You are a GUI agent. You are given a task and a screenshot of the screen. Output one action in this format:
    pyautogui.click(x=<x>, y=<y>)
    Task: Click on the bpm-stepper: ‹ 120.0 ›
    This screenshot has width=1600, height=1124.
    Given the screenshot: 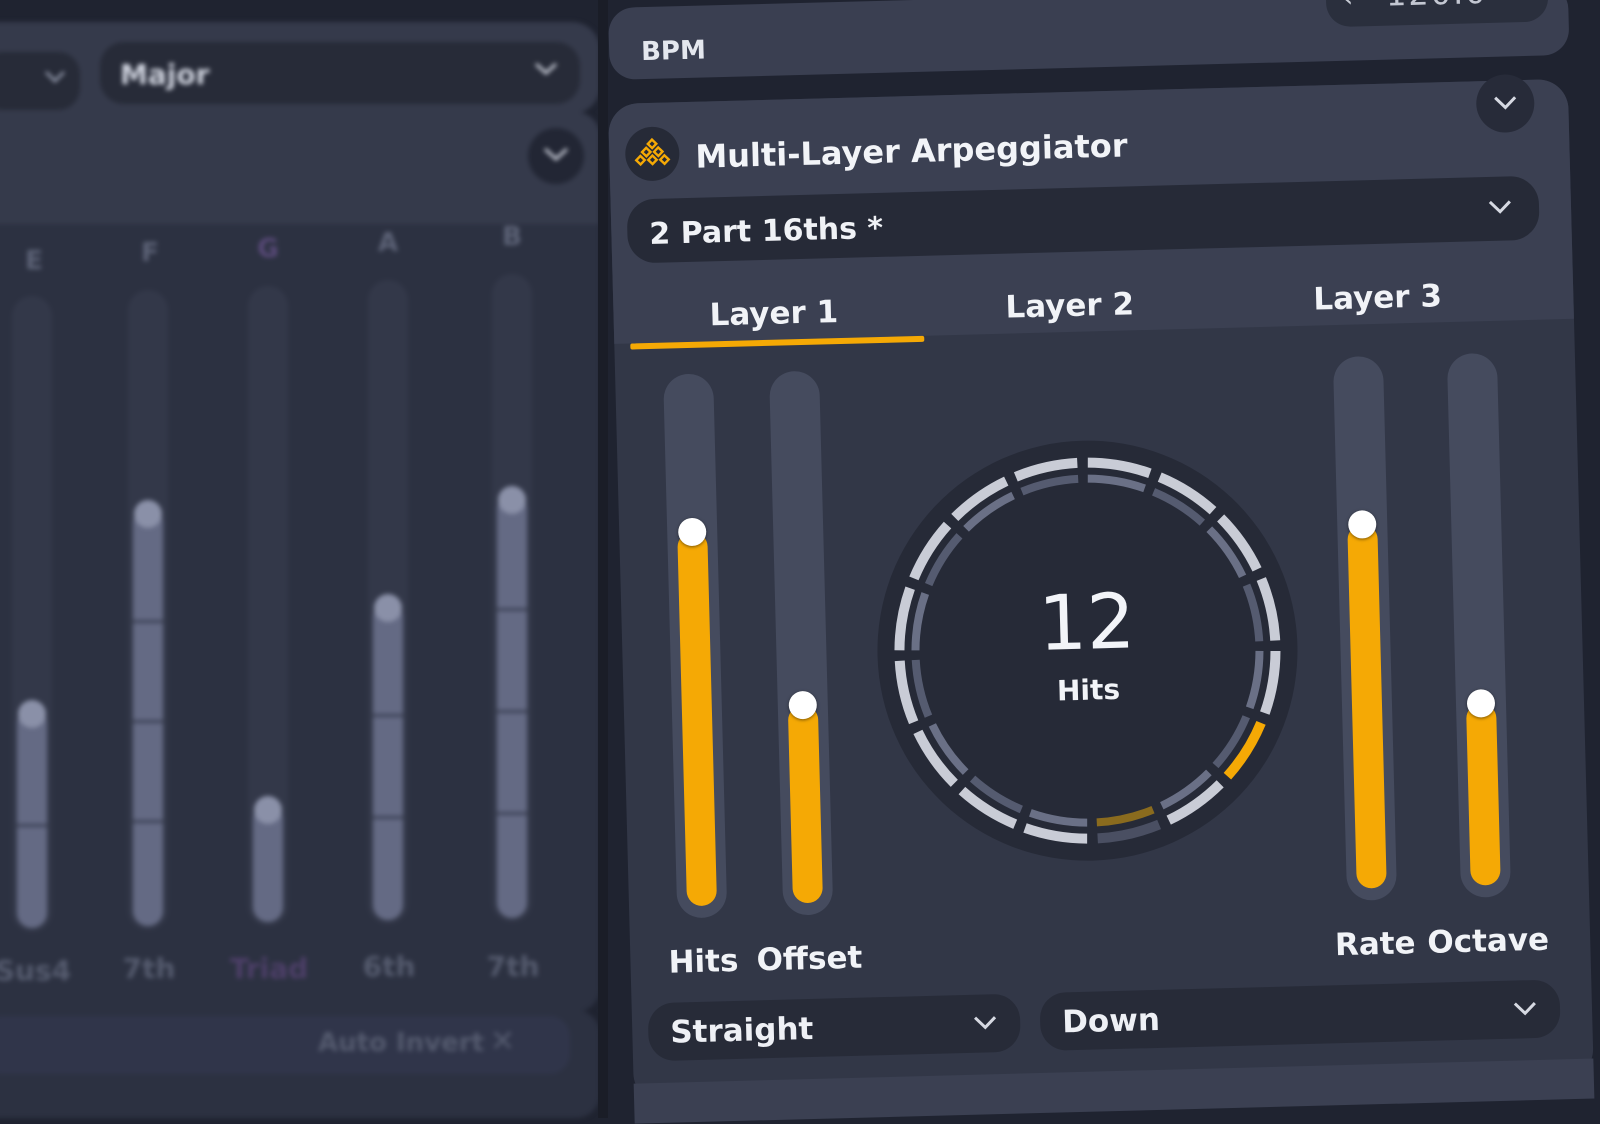 What is the action you would take?
    pyautogui.click(x=1437, y=14)
    